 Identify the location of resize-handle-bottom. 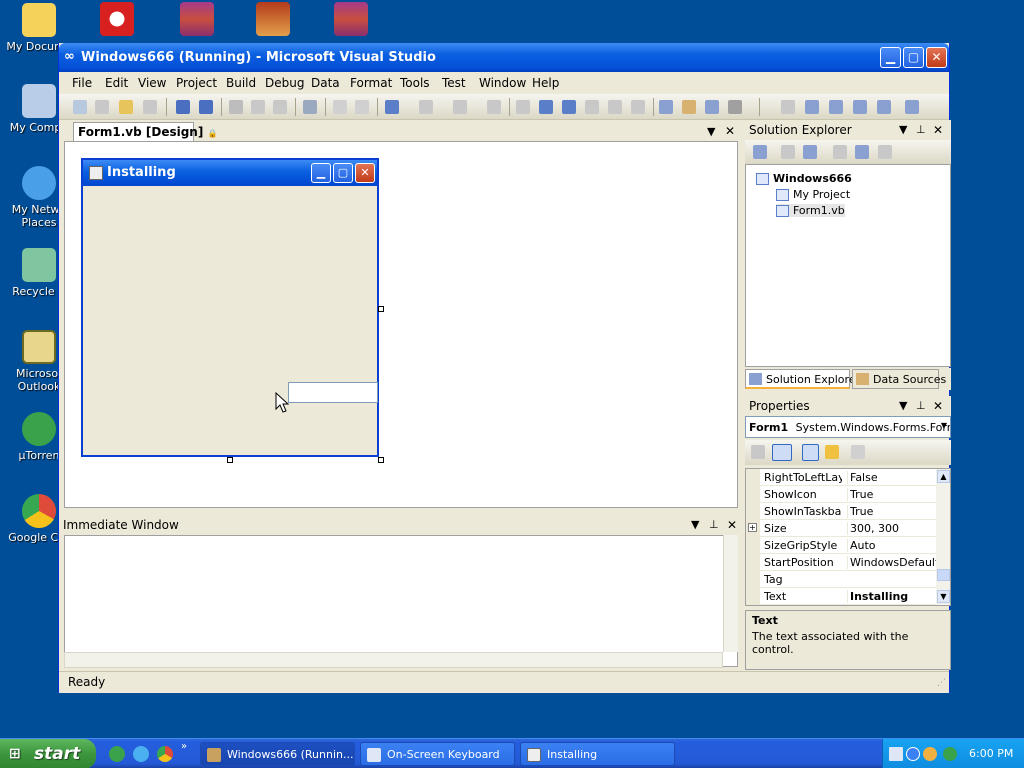
(230, 460).